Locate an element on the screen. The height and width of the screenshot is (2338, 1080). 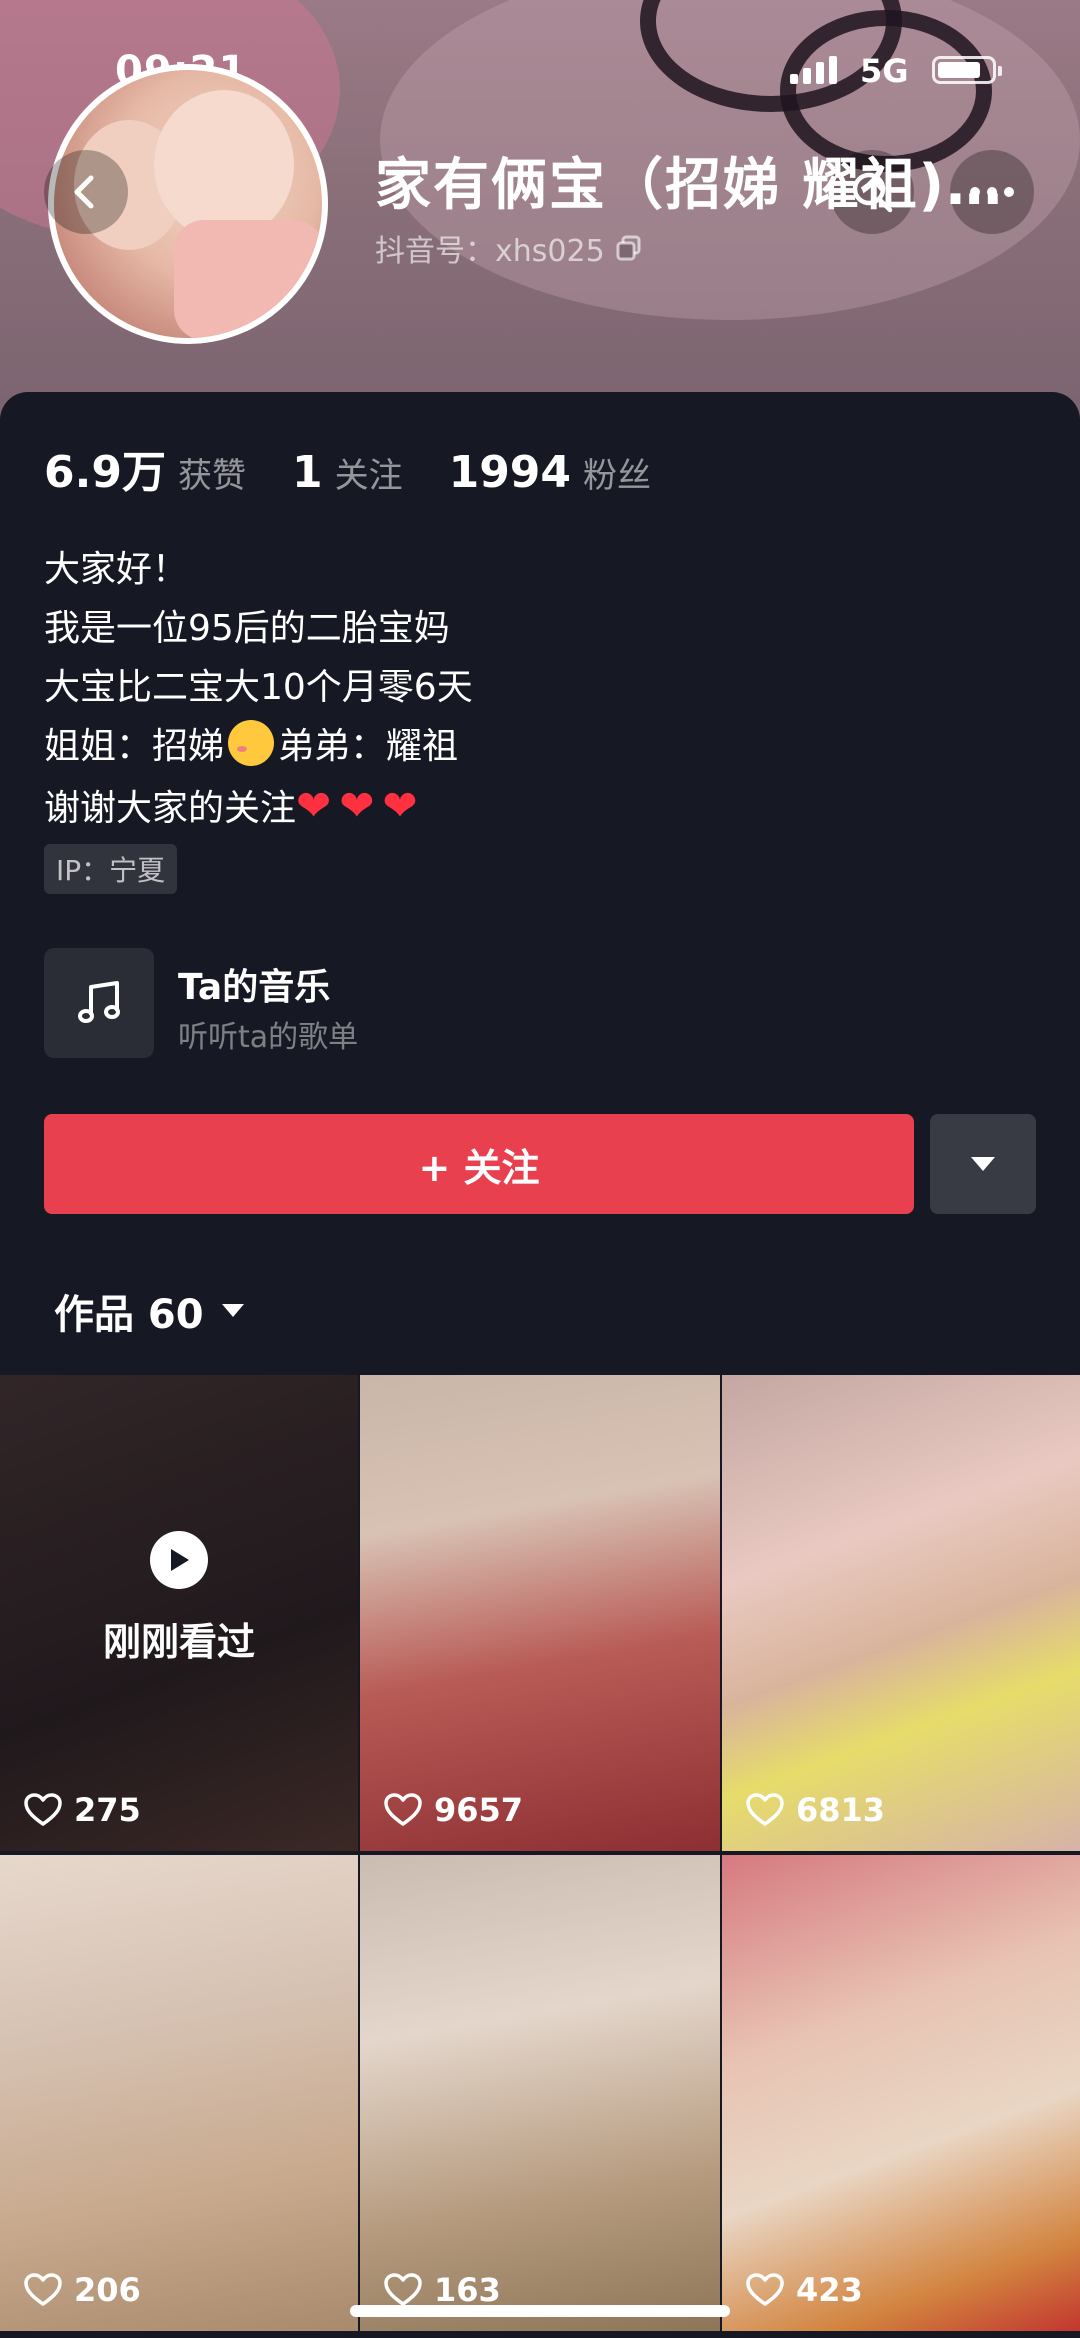
profile-stats: 6.9万 获赞 1 关注 1994 粉丝 is located at coordinates (370, 468).